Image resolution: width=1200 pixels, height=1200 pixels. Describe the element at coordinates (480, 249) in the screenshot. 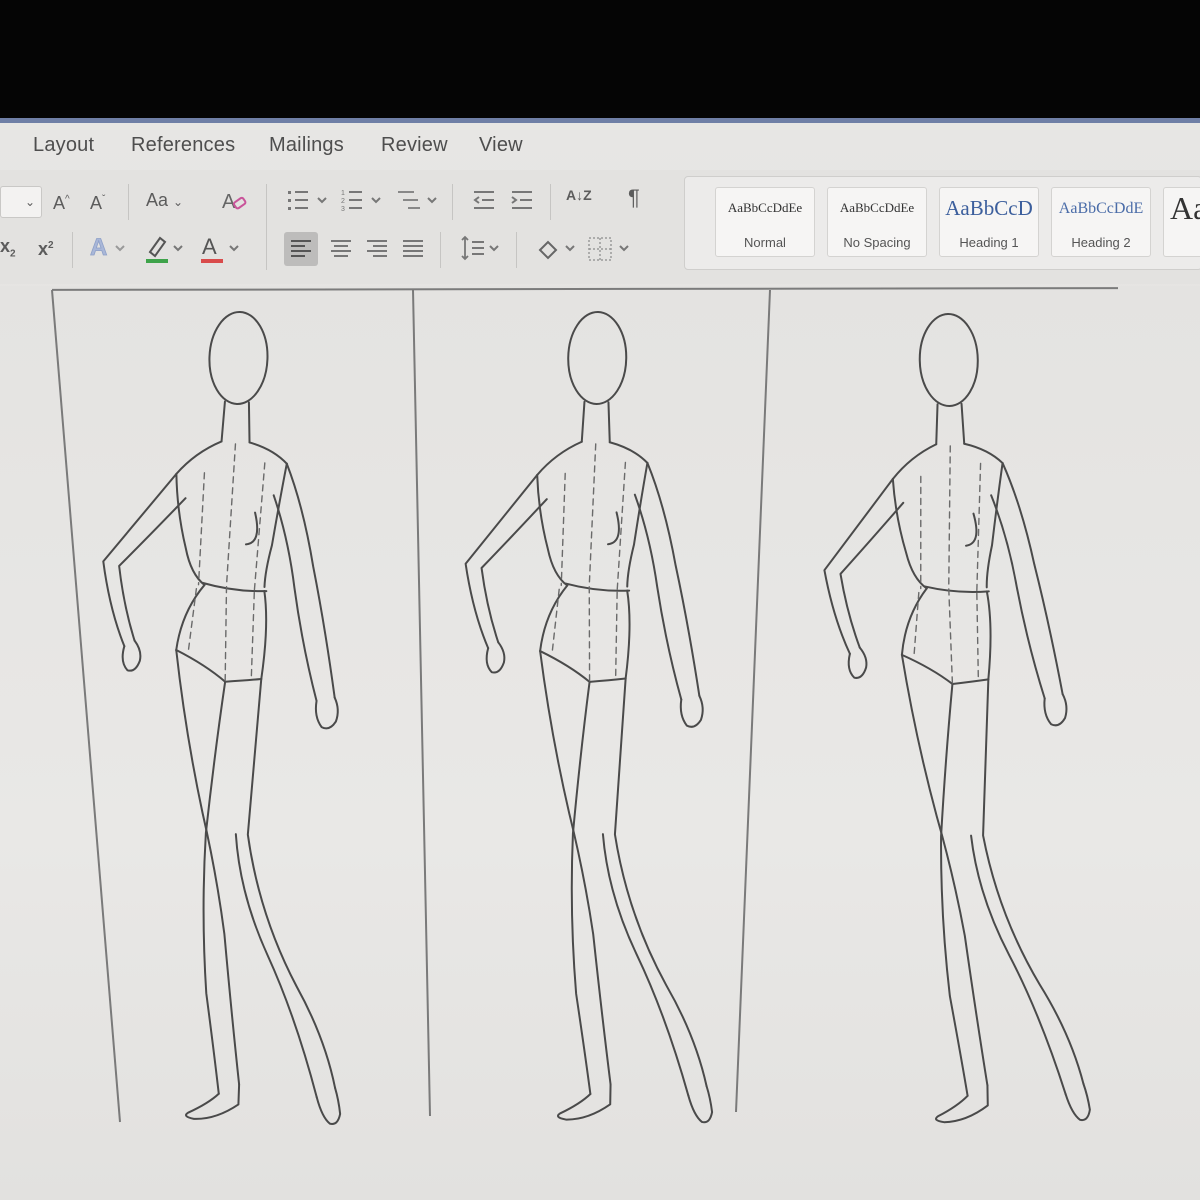

I see `line-spacing-icon` at that location.